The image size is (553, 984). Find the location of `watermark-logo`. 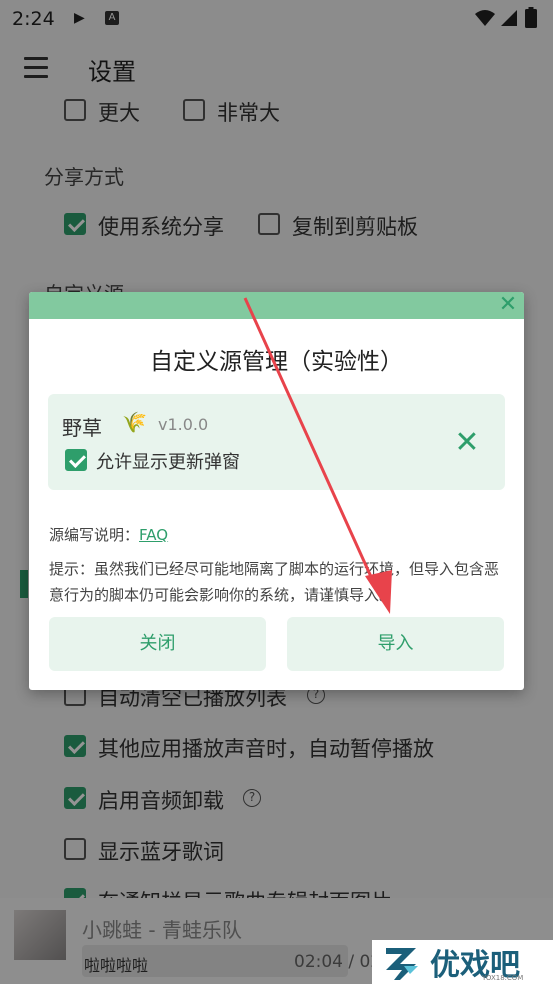

watermark-logo is located at coordinates (402, 964).